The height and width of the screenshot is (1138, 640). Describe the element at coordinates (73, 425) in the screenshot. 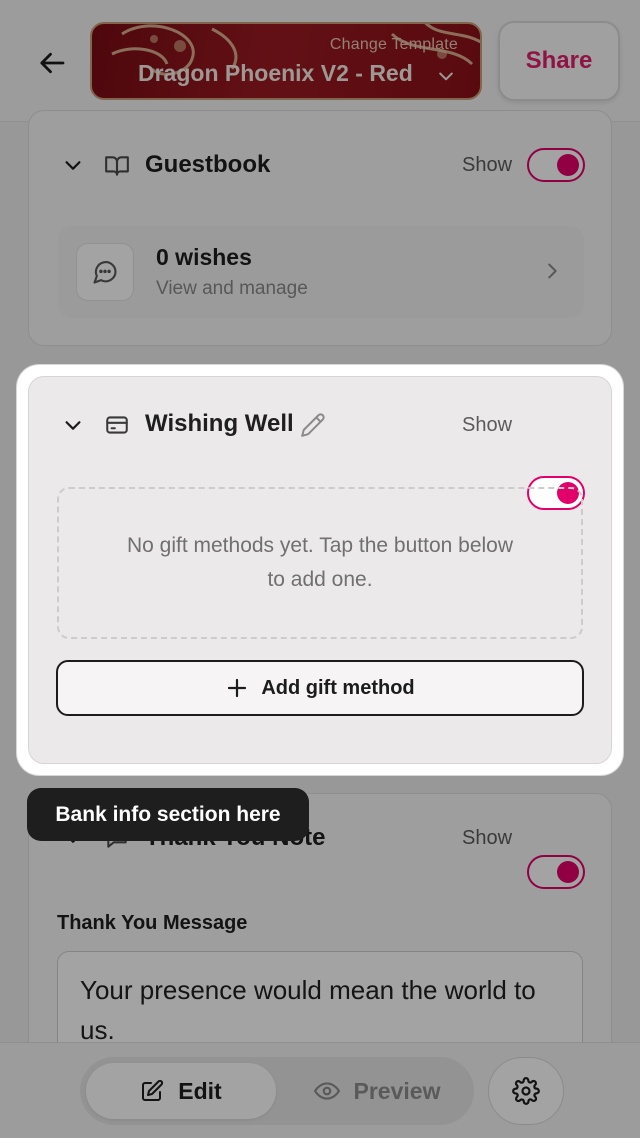

I see `collapse-chevron-icon` at that location.